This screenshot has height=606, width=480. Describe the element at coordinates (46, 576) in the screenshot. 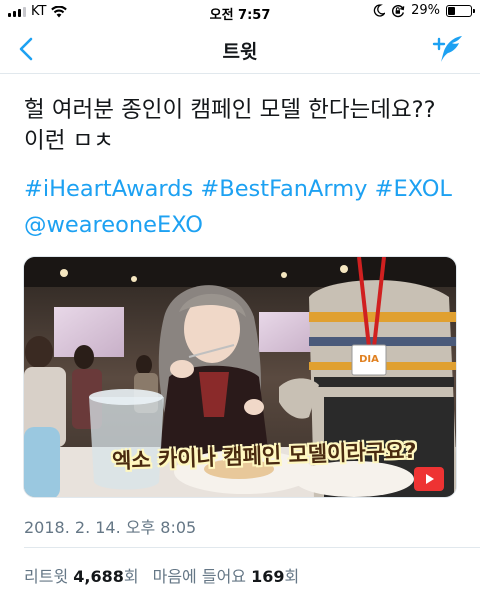

I see `retweets-label: 리트윗` at that location.